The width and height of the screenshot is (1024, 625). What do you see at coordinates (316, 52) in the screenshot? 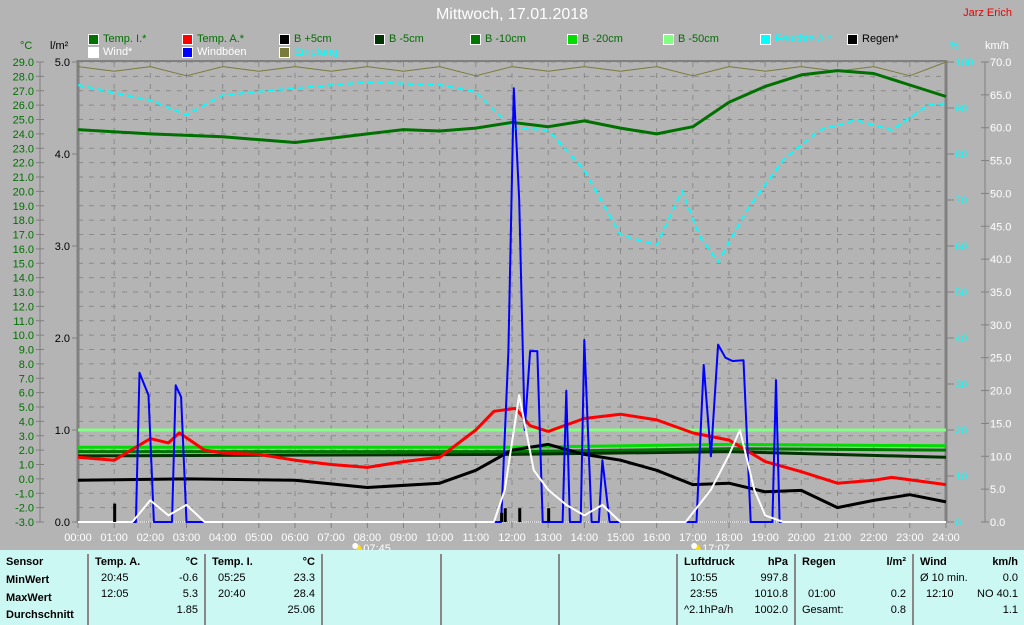
I see `legend-label: Empfang` at bounding box center [316, 52].